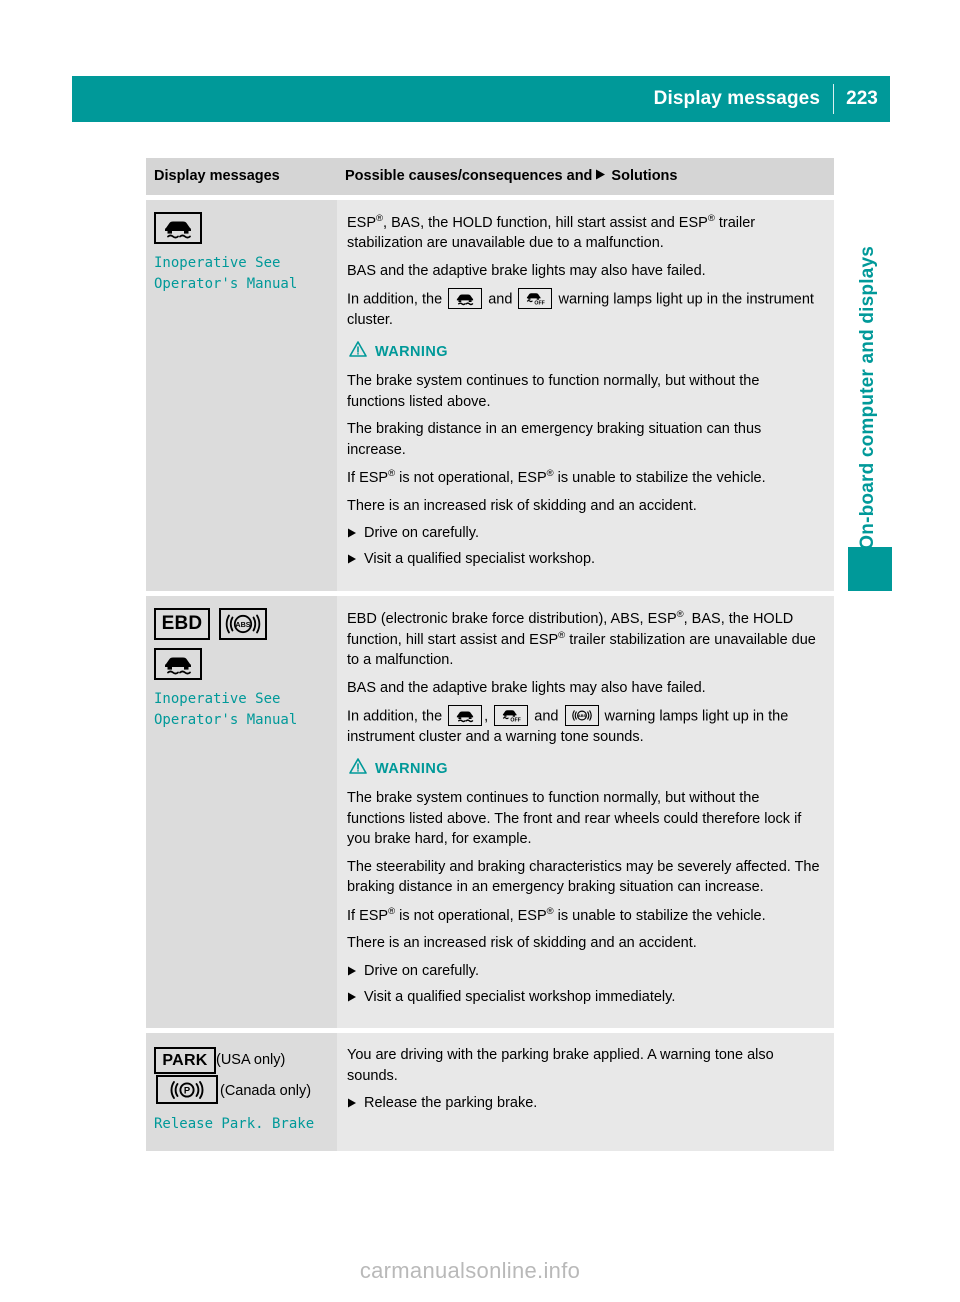 The width and height of the screenshot is (960, 1302). What do you see at coordinates (870, 569) in the screenshot?
I see `section-marker-square` at bounding box center [870, 569].